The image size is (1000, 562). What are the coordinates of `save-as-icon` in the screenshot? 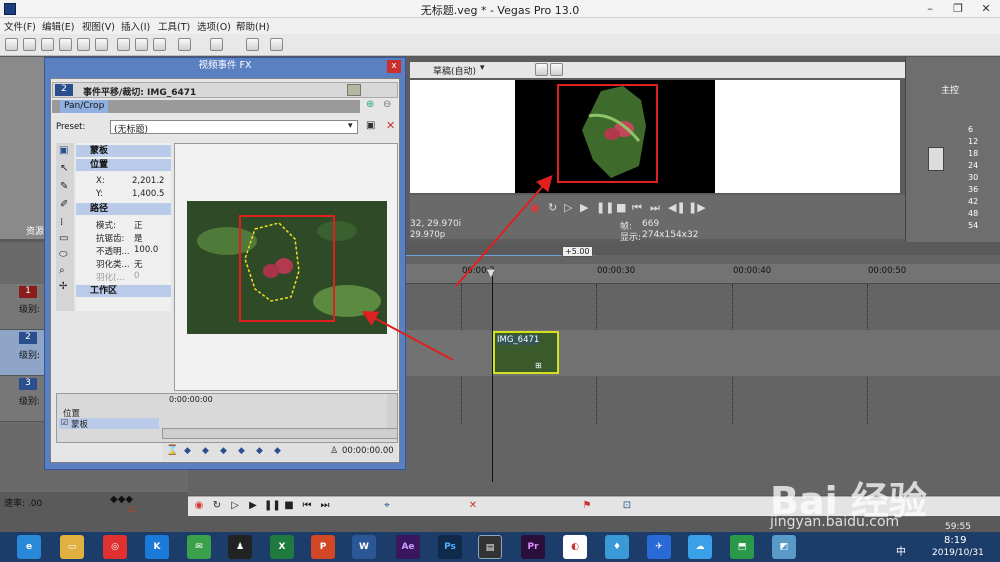 It's located at (65, 44).